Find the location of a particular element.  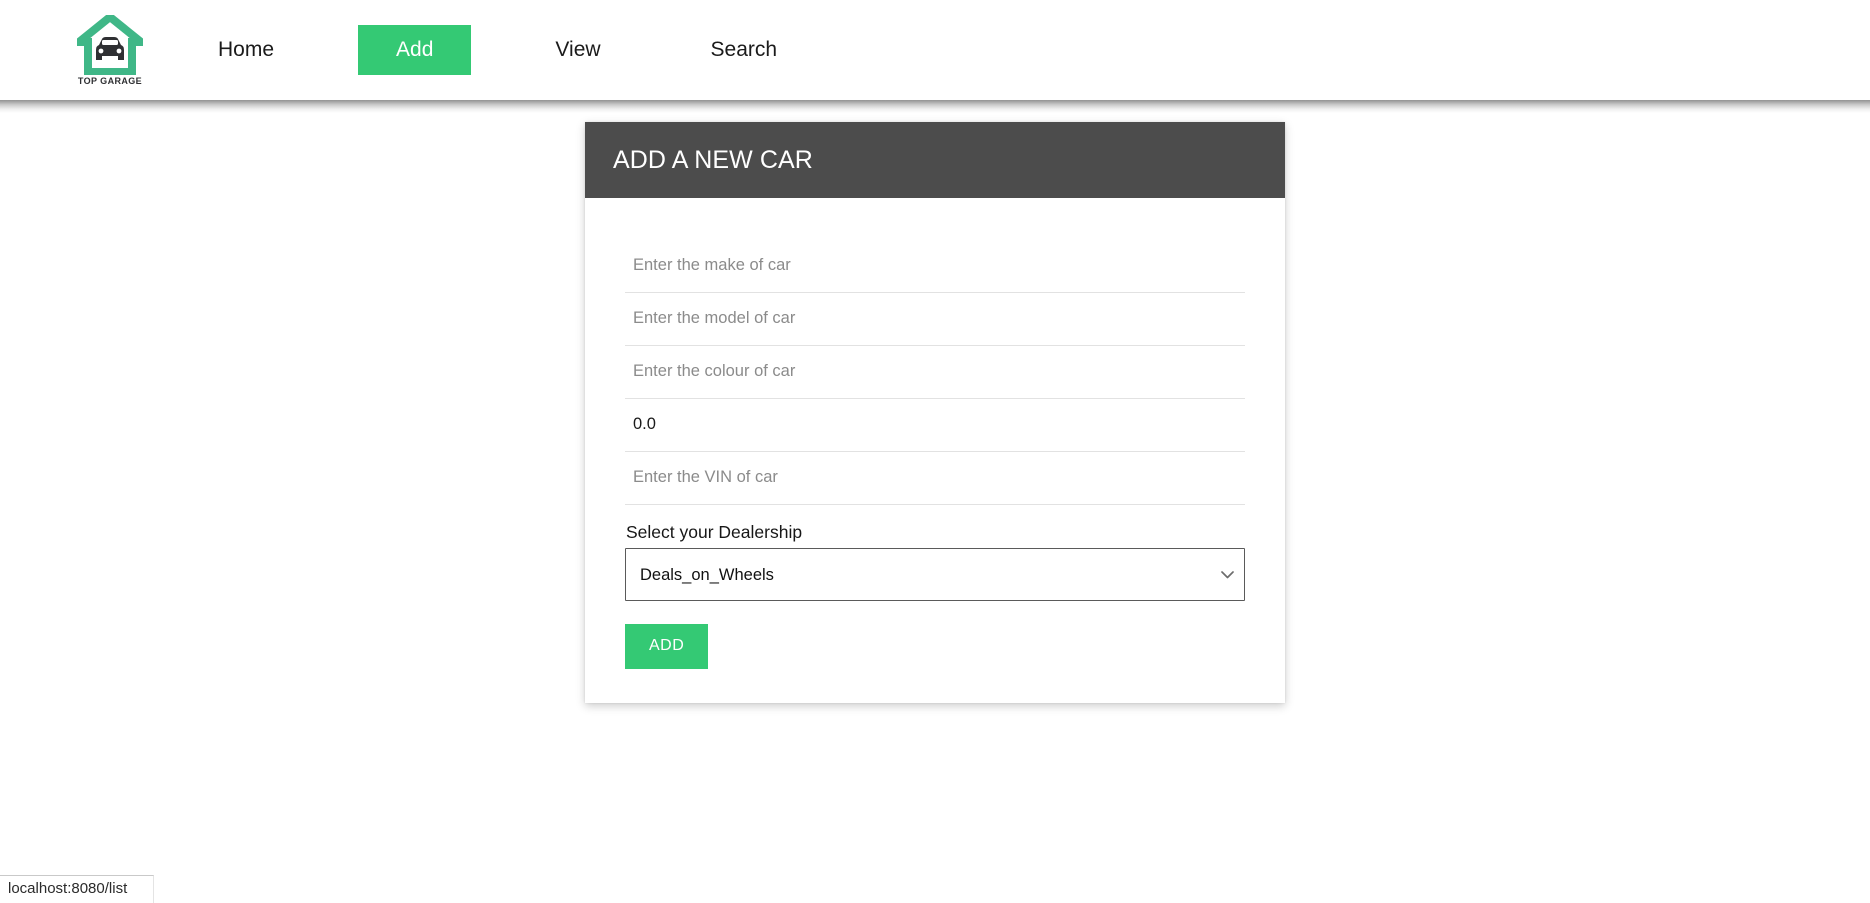

price-input is located at coordinates (935, 425).